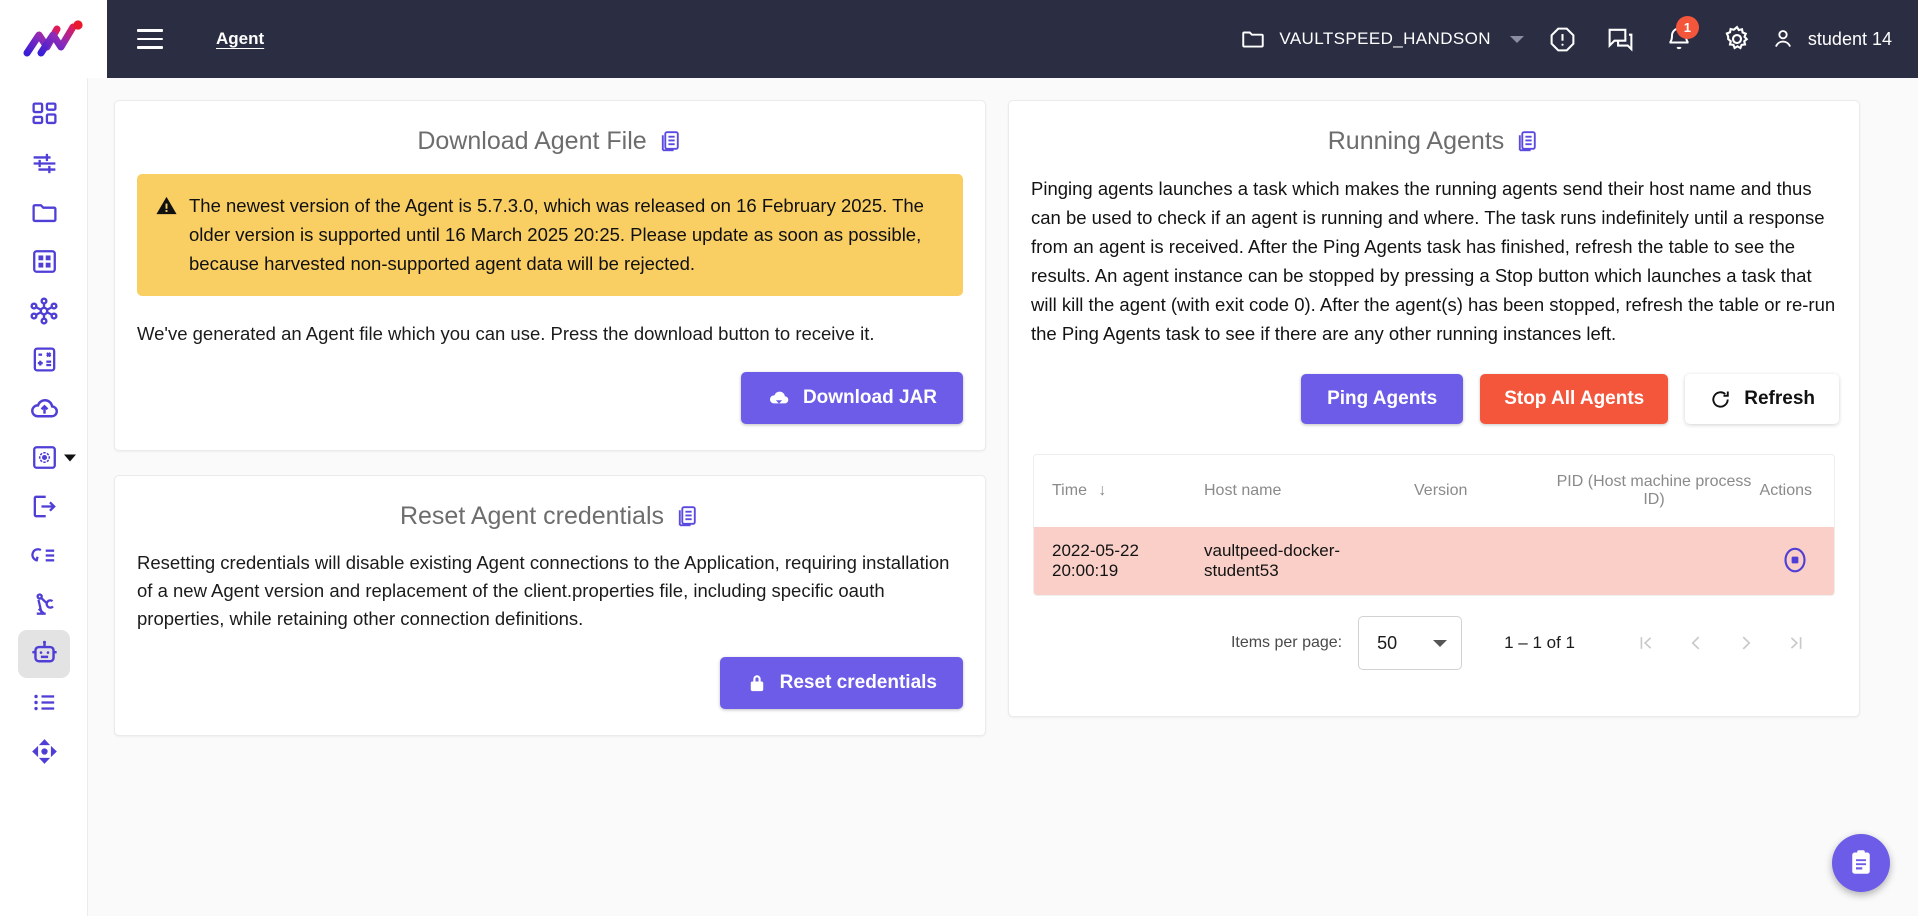 Image resolution: width=1918 pixels, height=916 pixels. I want to click on user-menu: student 14, so click(1829, 39).